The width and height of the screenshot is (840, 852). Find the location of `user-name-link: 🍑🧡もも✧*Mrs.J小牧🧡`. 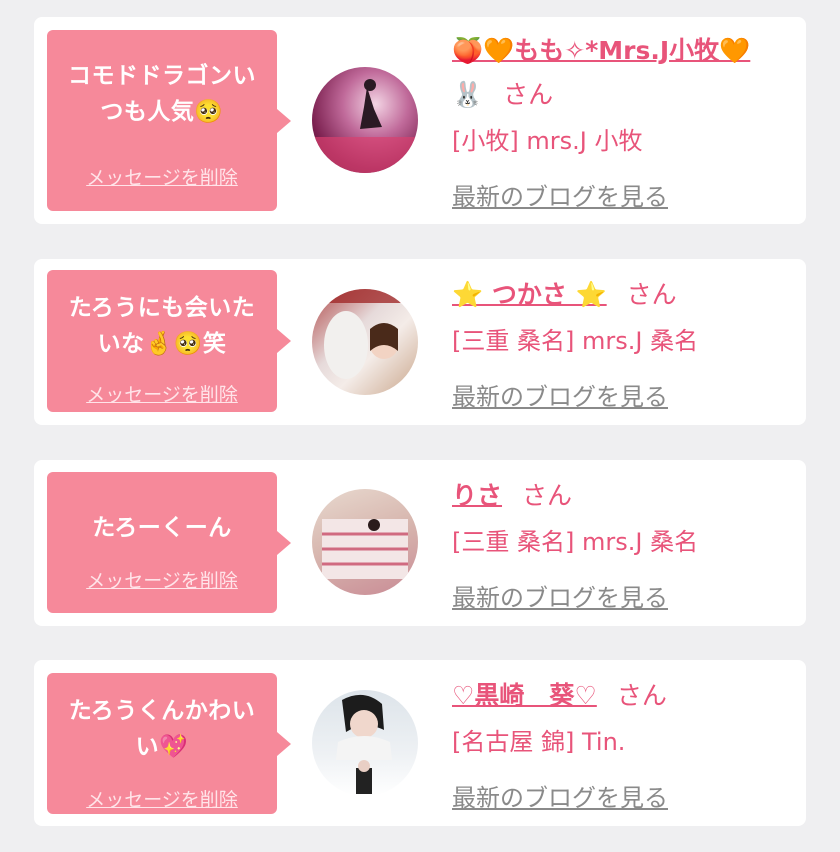

user-name-link: 🍑🧡もも✧*Mrs.J小牧🧡 is located at coordinates (601, 50).